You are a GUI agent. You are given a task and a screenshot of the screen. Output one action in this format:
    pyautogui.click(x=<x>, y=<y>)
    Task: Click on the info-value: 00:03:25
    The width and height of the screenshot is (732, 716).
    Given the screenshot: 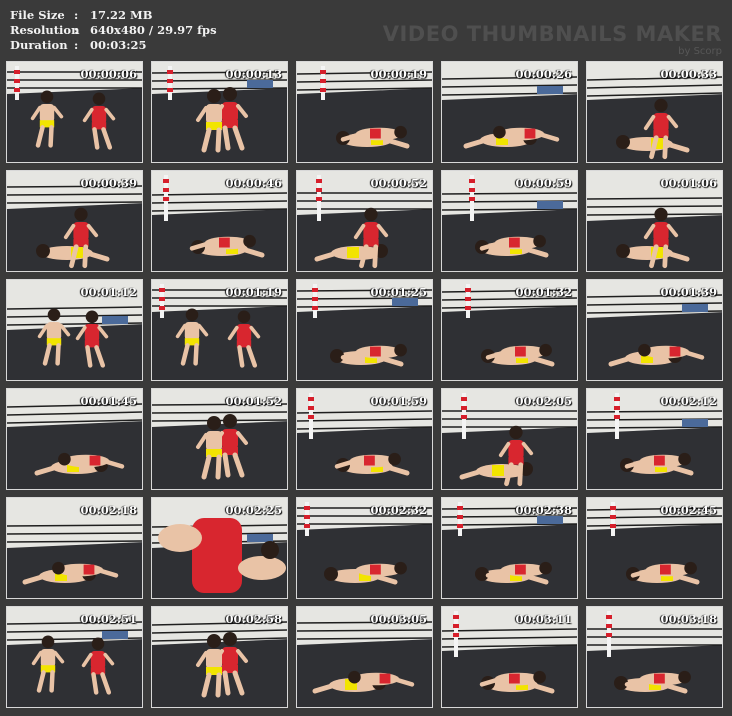 What is the action you would take?
    pyautogui.click(x=118, y=45)
    